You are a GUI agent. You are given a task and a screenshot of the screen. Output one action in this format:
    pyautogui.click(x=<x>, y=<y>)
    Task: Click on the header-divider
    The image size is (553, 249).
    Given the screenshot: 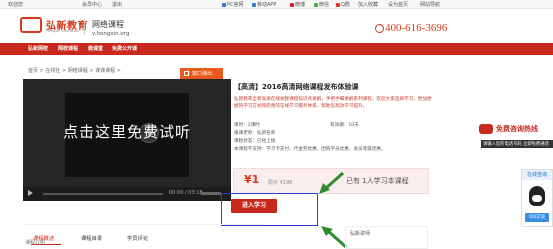 What is the action you would take?
    pyautogui.click(x=84, y=27)
    